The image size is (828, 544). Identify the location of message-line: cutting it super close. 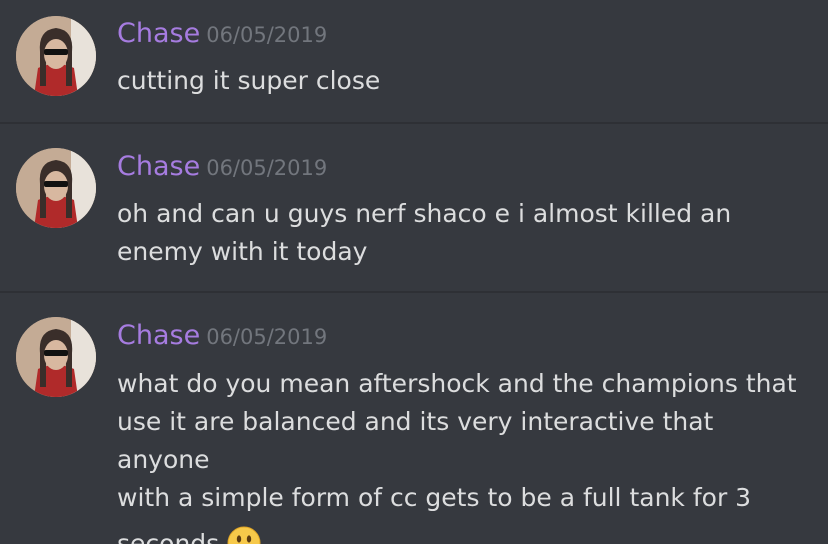
(249, 80).